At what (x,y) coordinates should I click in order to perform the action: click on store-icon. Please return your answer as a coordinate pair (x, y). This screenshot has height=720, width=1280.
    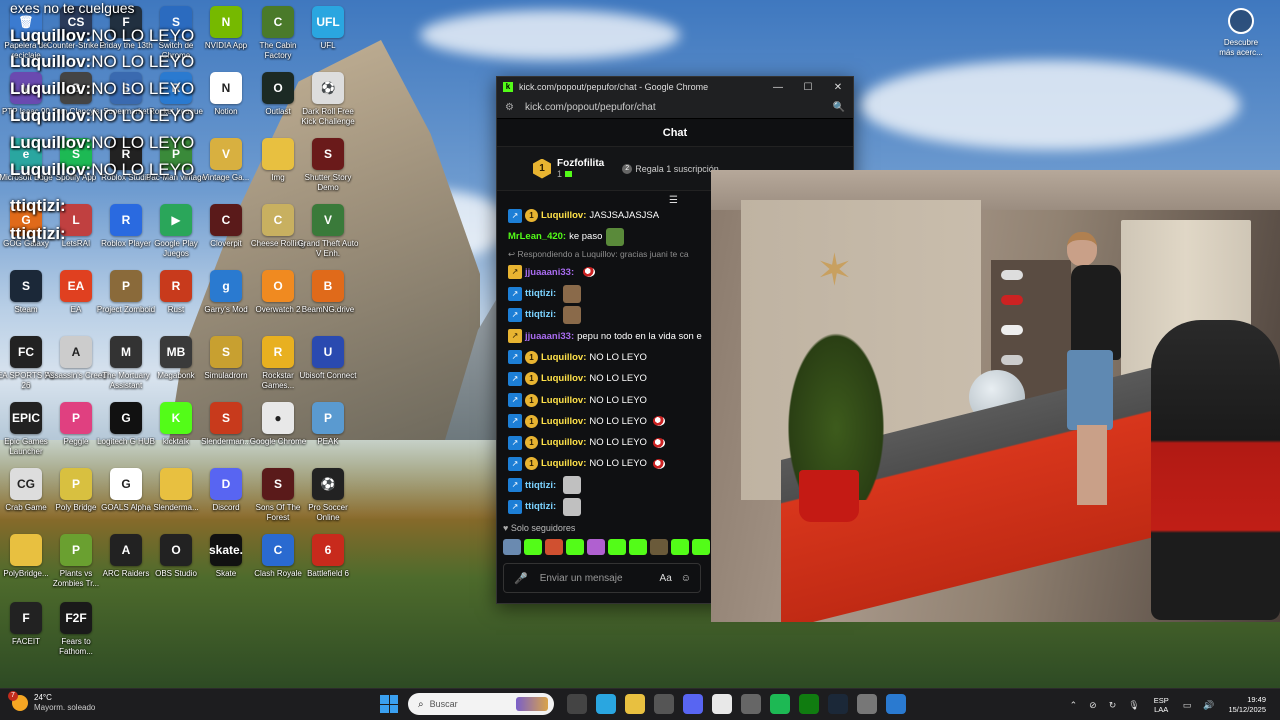
    Looking at the image, I should click on (663, 704).